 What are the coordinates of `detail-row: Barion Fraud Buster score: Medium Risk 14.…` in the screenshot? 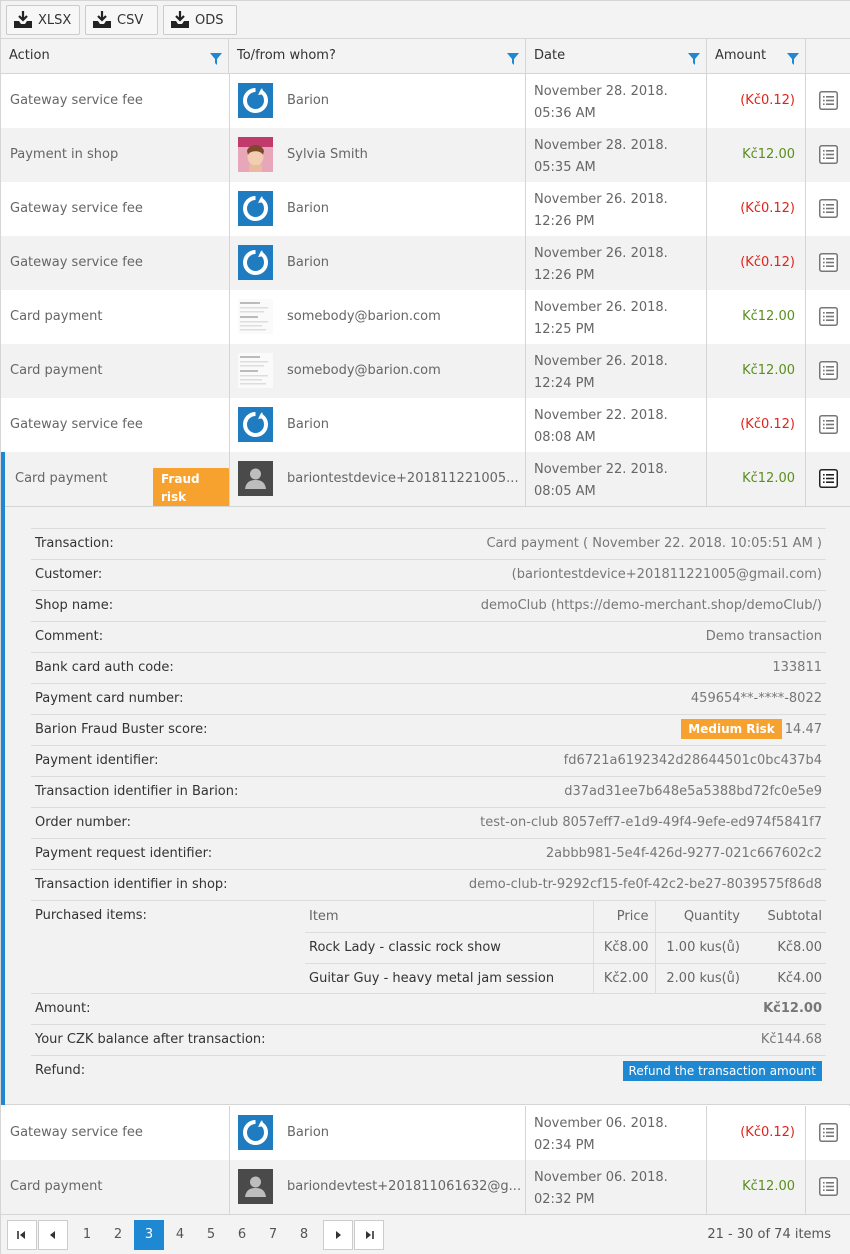 It's located at (428, 729).